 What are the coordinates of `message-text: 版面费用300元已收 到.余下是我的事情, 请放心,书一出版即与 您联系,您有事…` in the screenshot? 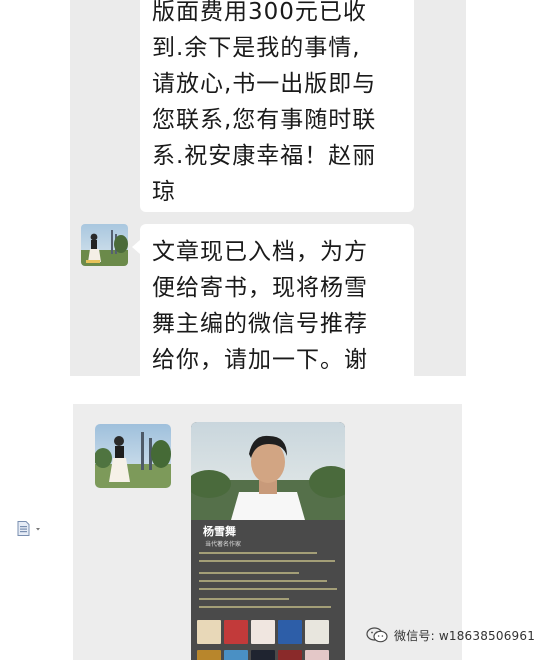 It's located at (264, 102).